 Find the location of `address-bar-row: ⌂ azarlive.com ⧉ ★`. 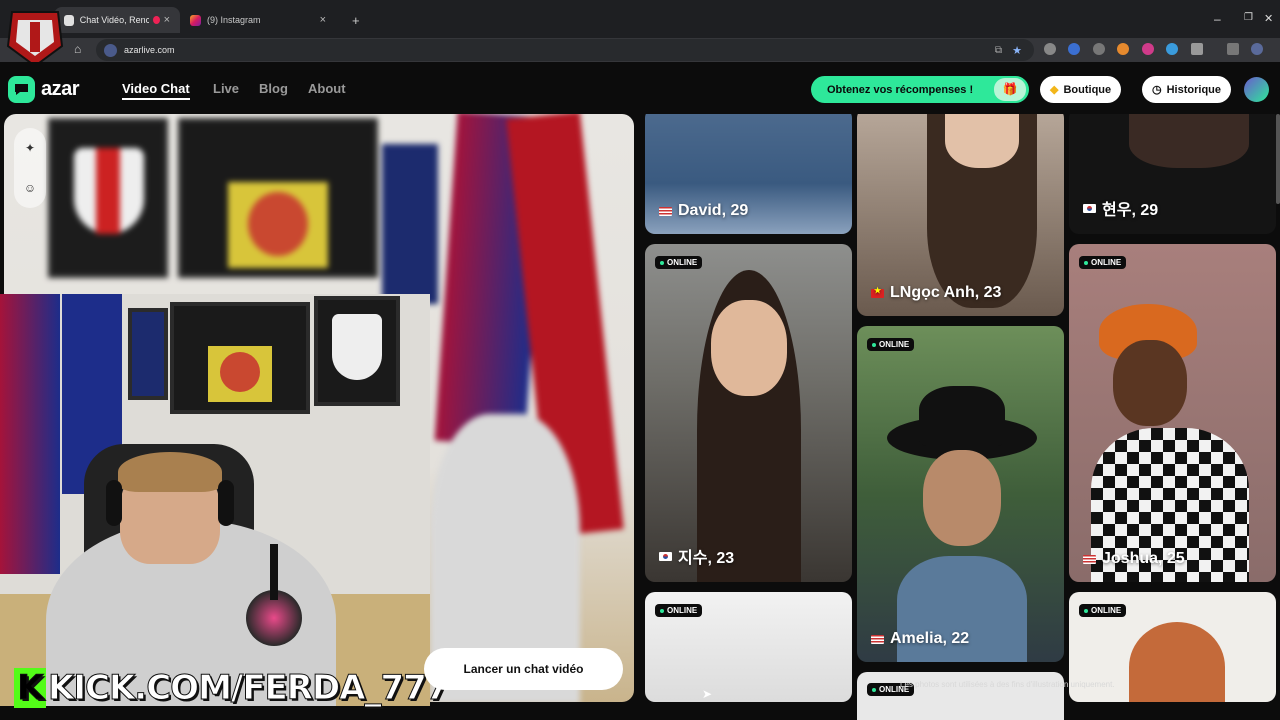

address-bar-row: ⌂ azarlive.com ⧉ ★ is located at coordinates (640, 50).